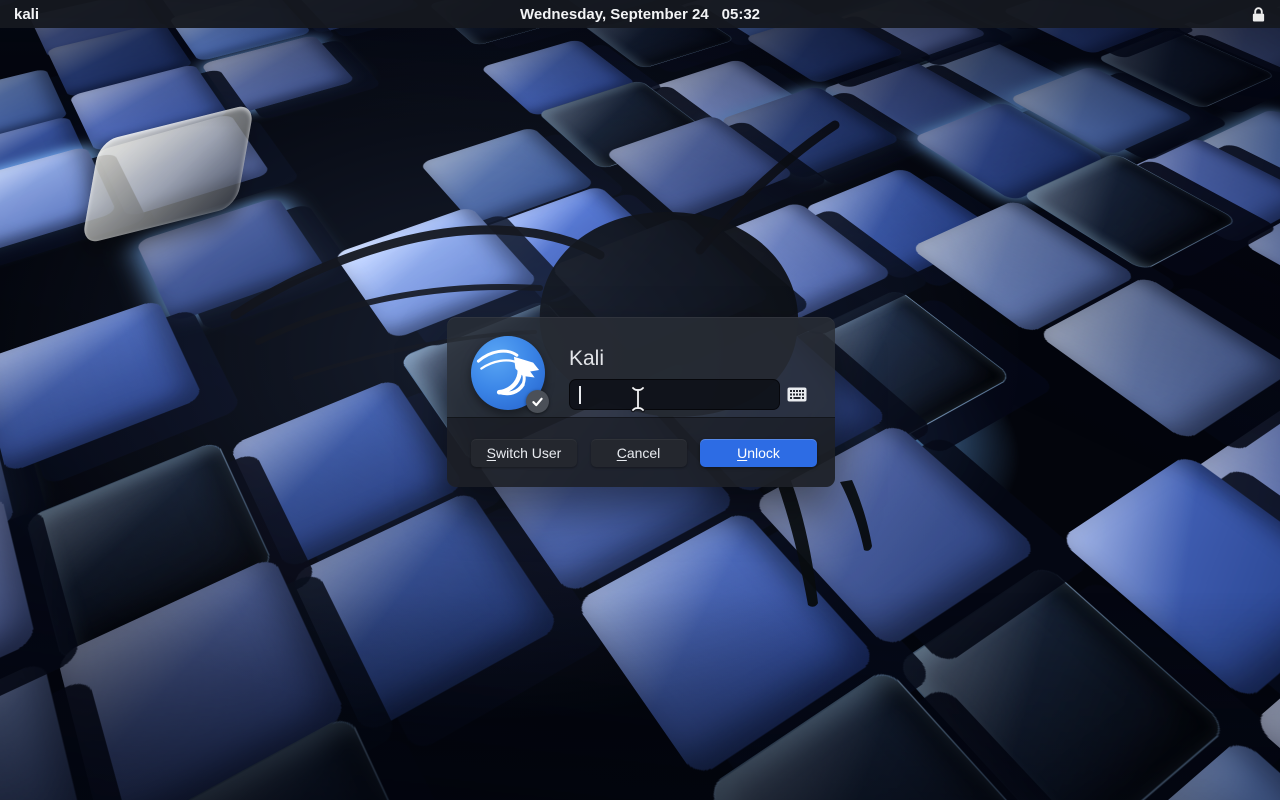  I want to click on switch-user-button: Switch User, so click(524, 452).